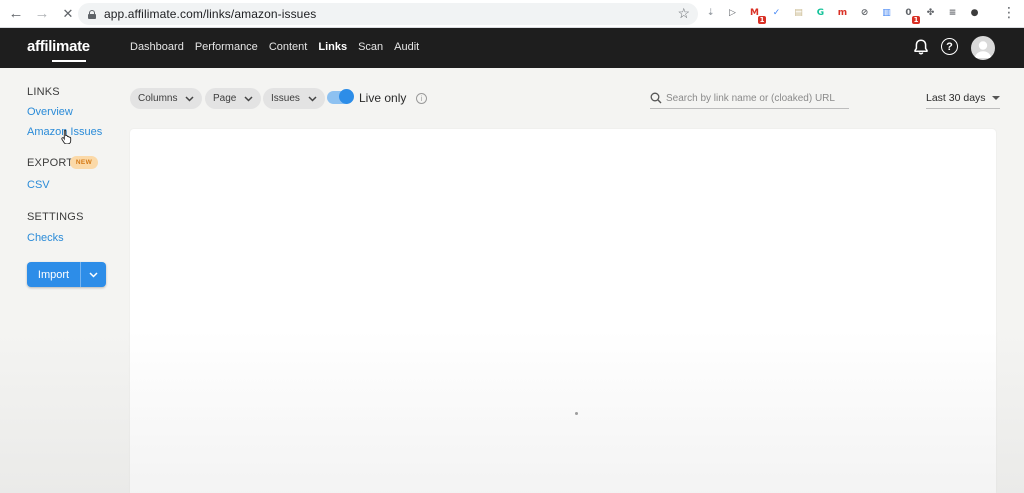 The height and width of the screenshot is (493, 1024). I want to click on link-search, so click(749, 98).